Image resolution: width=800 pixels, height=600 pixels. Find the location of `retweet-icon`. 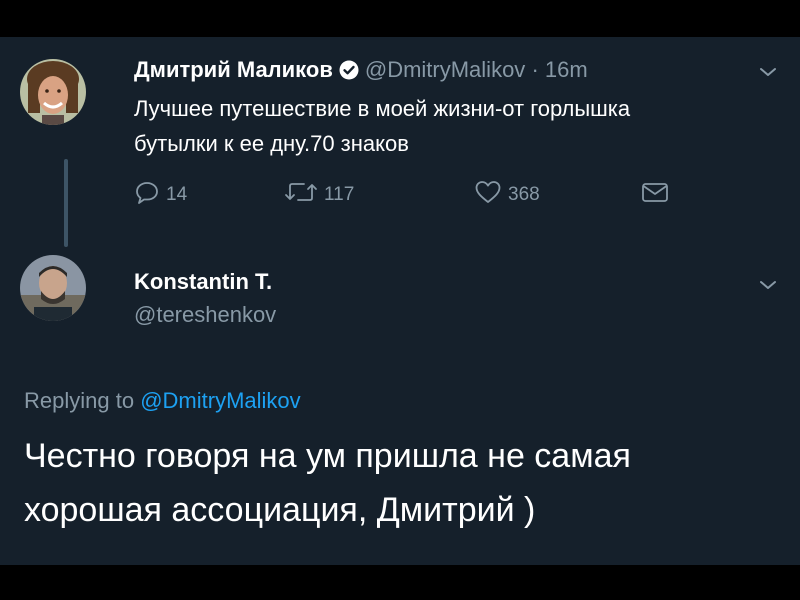

retweet-icon is located at coordinates (304, 195).